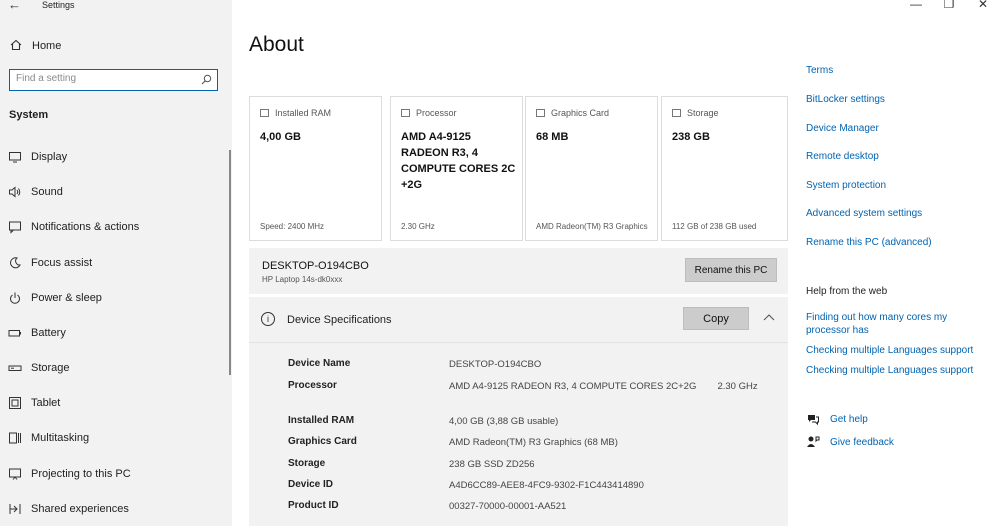  What do you see at coordinates (114, 334) in the screenshot?
I see `sidebar-item-battery: Battery` at bounding box center [114, 334].